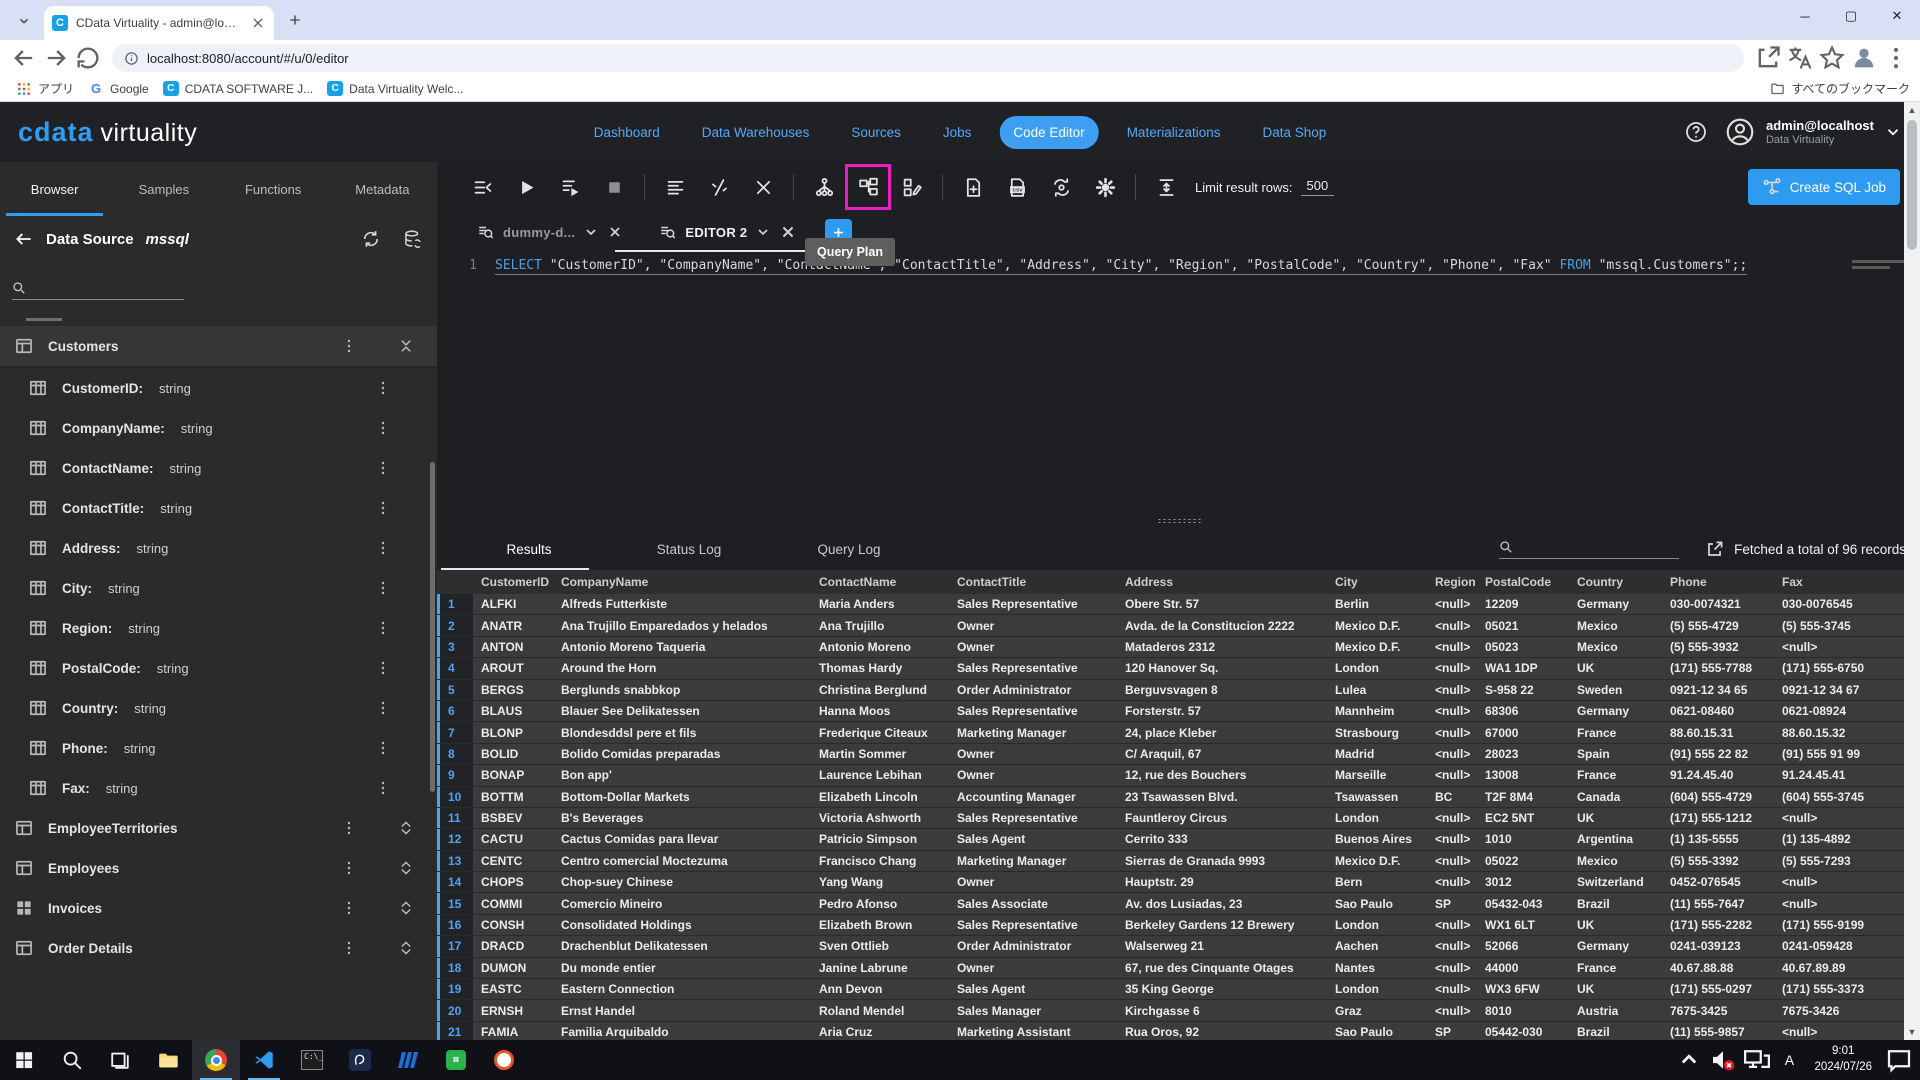  What do you see at coordinates (218, 428) in the screenshot?
I see `tree-column-companyname: CompanyName: string` at bounding box center [218, 428].